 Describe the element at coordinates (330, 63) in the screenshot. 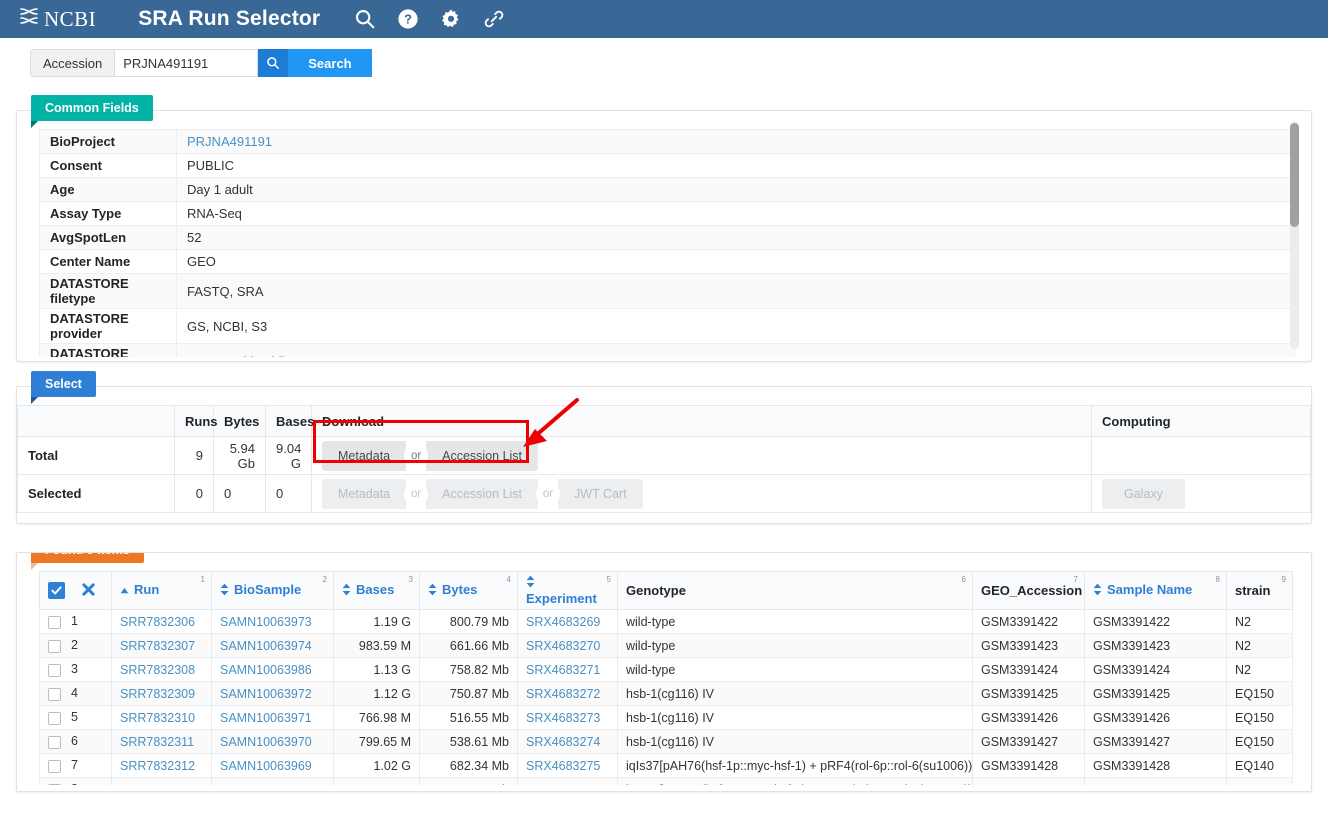

I see `search-button: Search` at that location.